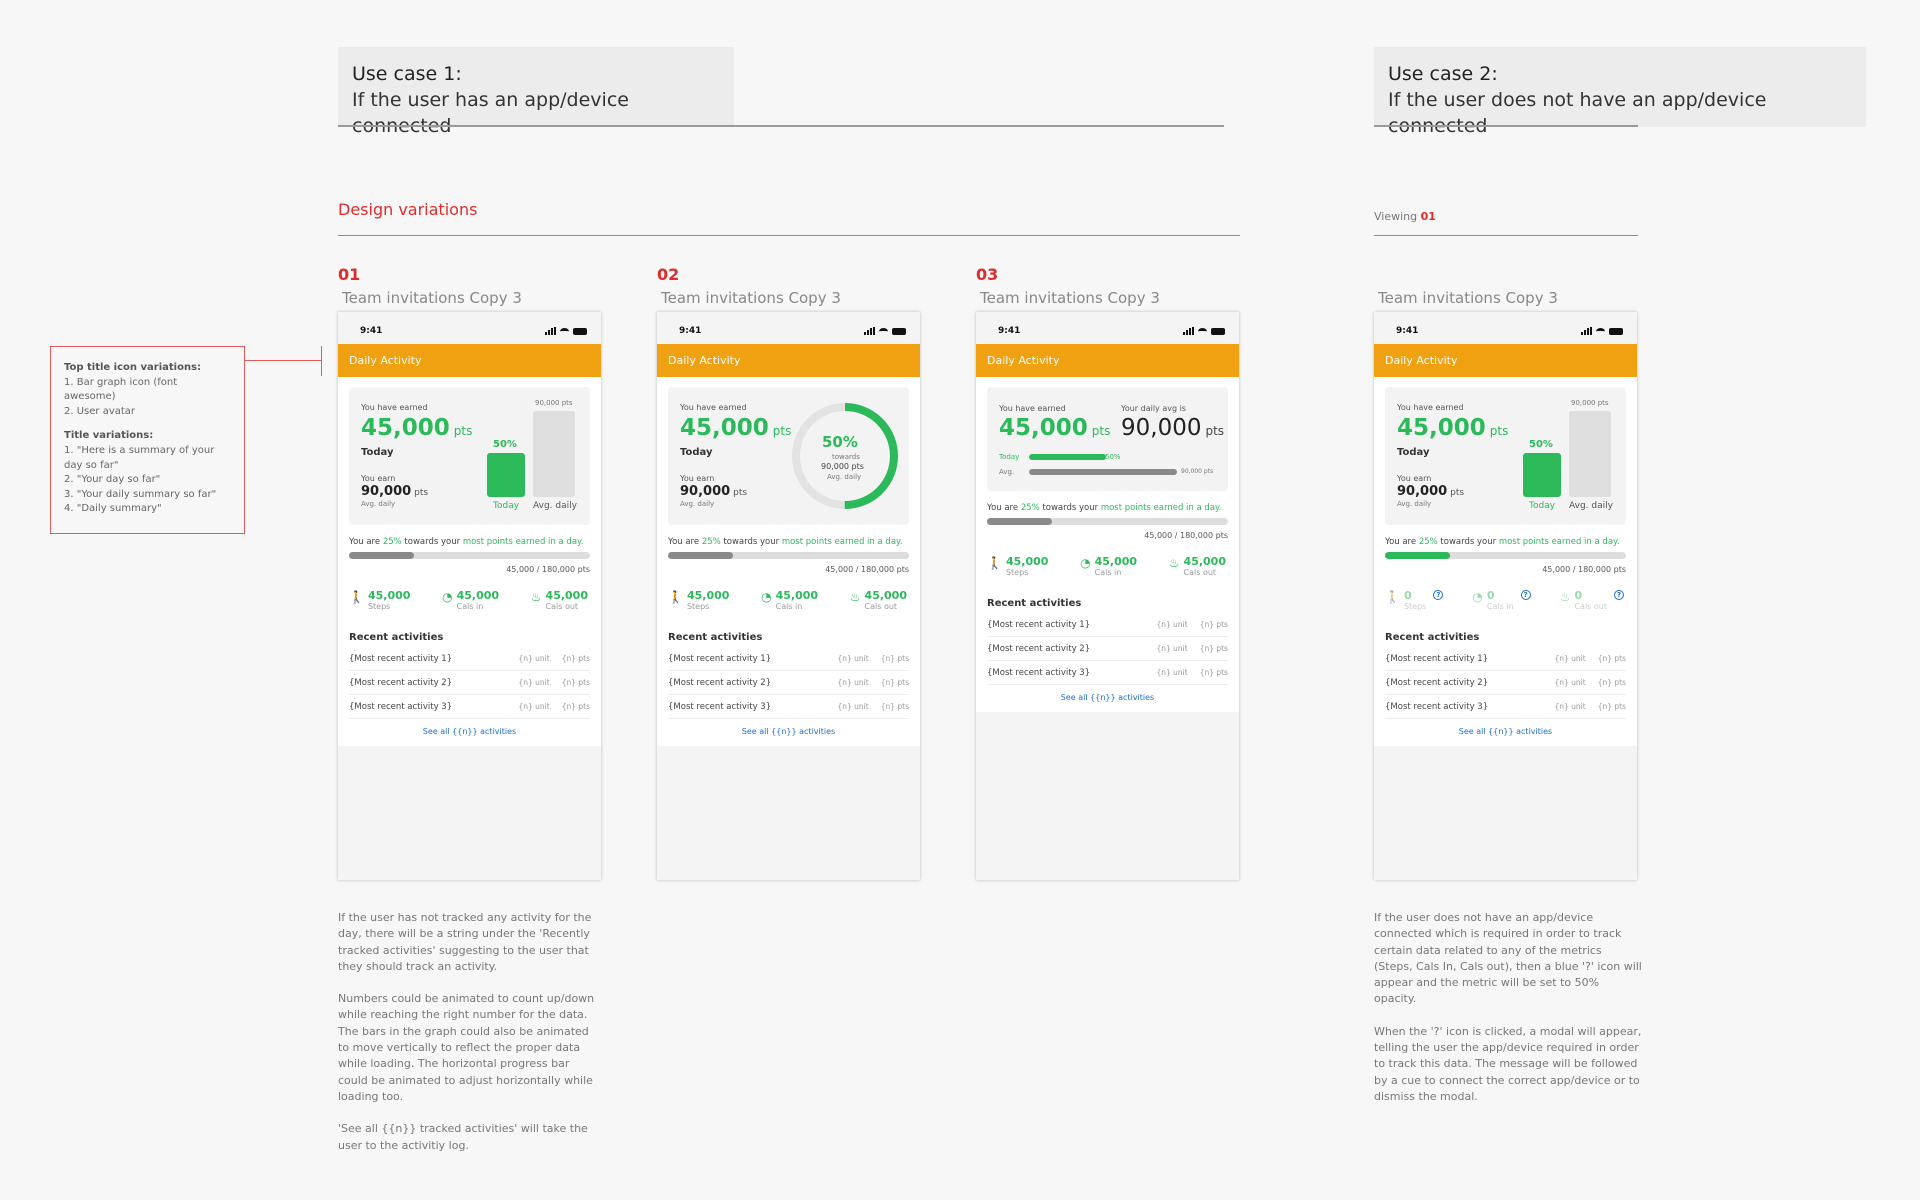 This screenshot has height=1200, width=1920. Describe the element at coordinates (1173, 428) in the screenshot. I see `daily-avg-points: 90,000 pts` at that location.